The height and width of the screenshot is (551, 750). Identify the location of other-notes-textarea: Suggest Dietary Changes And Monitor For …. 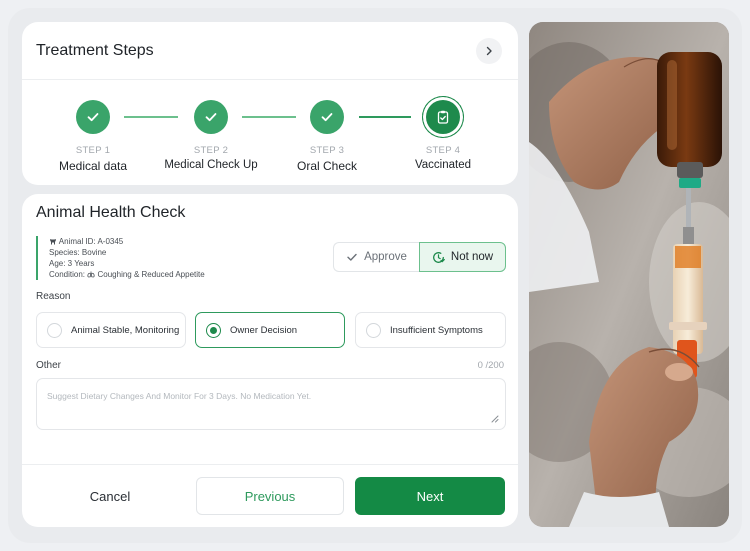
(271, 404).